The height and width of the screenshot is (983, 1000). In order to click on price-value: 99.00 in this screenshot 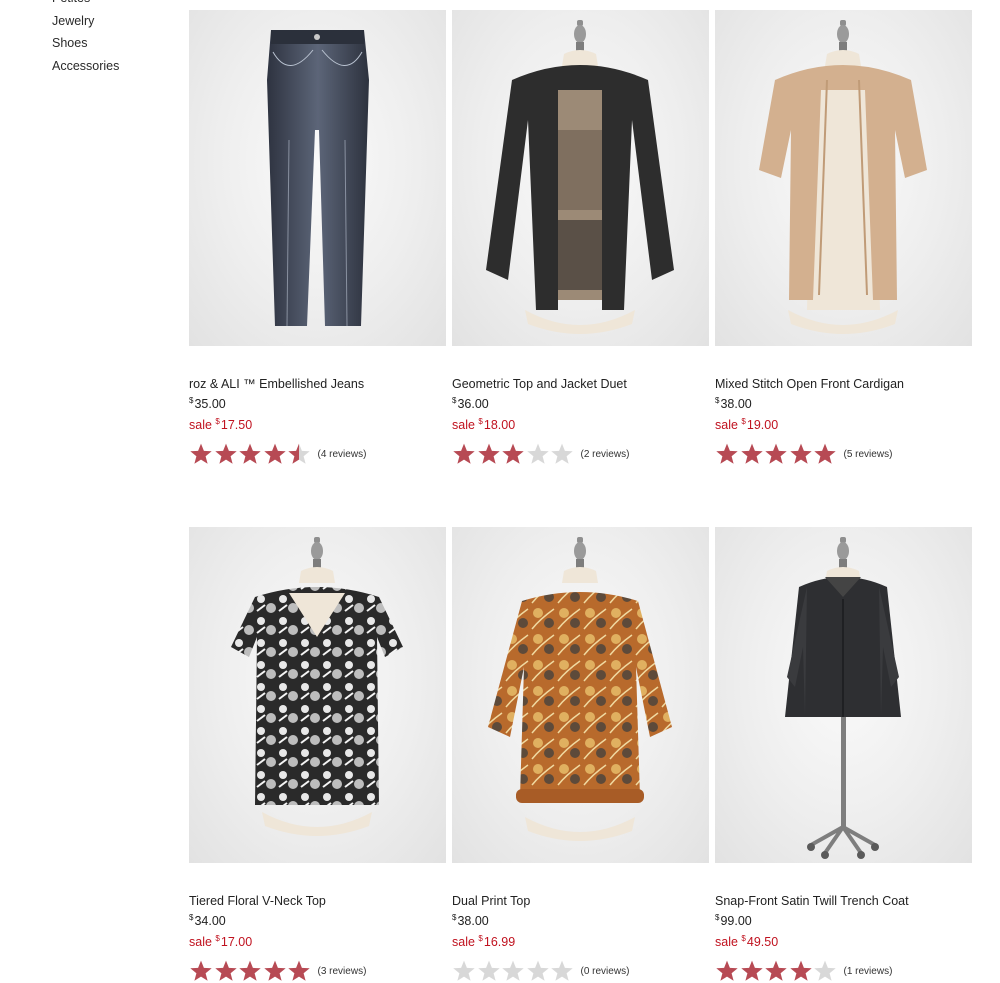, I will do `click(736, 921)`.